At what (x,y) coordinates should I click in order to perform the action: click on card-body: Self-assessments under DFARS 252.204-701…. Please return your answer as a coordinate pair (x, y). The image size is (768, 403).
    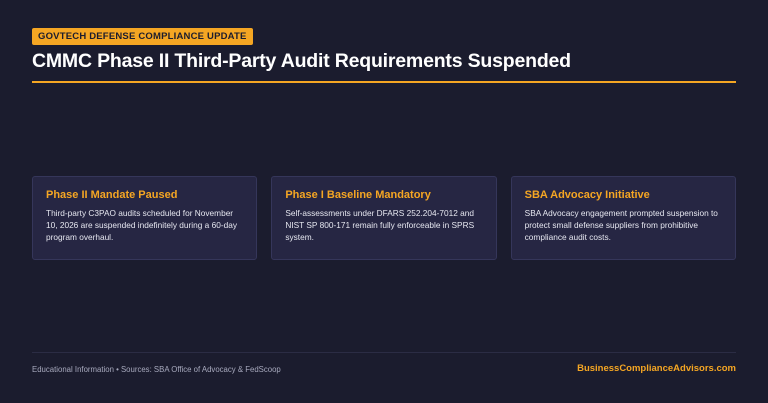
    Looking at the image, I should click on (380, 225).